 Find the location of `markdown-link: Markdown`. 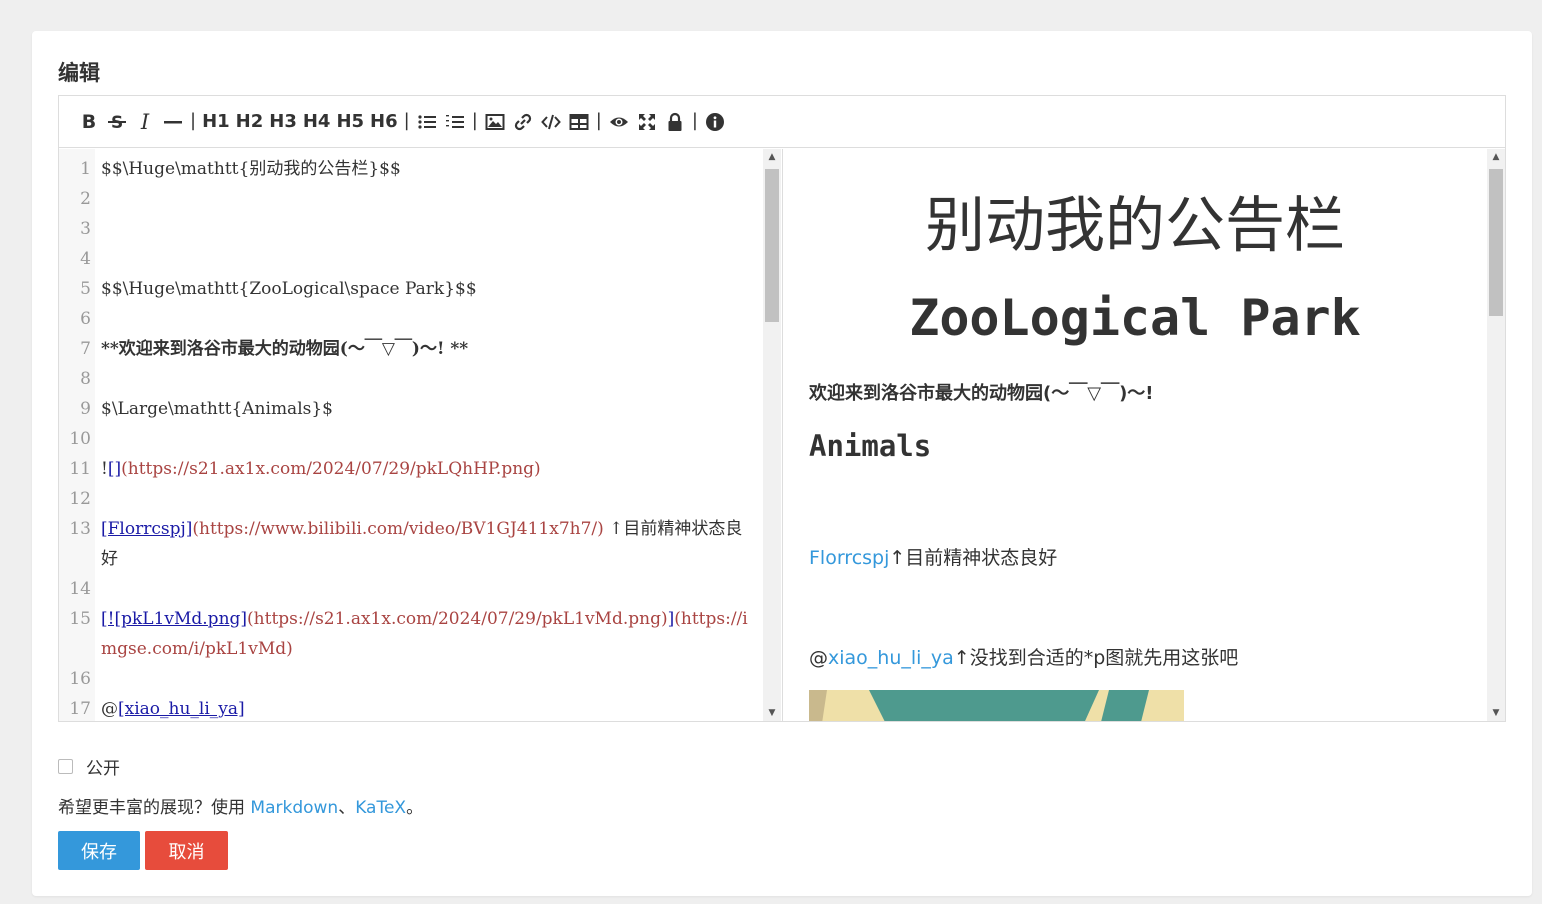

markdown-link: Markdown is located at coordinates (294, 808).